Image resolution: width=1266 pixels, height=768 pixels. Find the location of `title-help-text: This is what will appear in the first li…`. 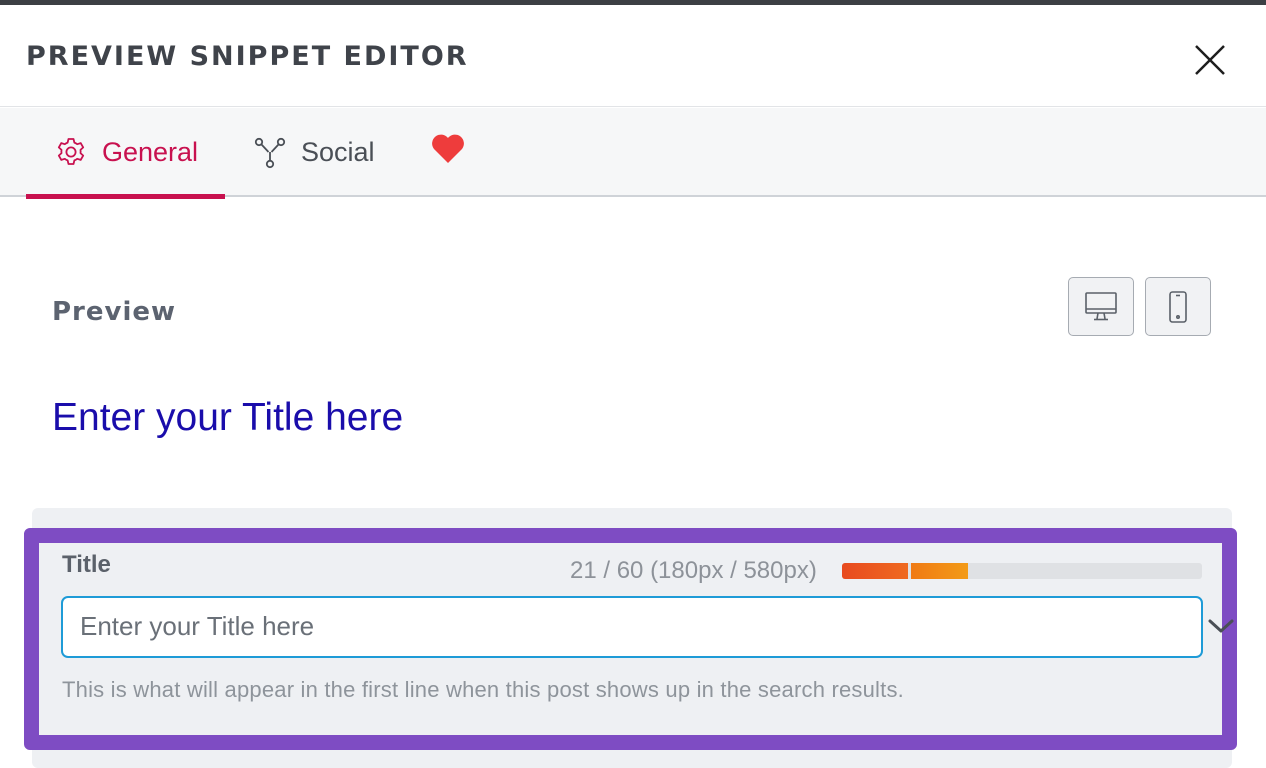

title-help-text: This is what will appear in the first li… is located at coordinates (483, 689).